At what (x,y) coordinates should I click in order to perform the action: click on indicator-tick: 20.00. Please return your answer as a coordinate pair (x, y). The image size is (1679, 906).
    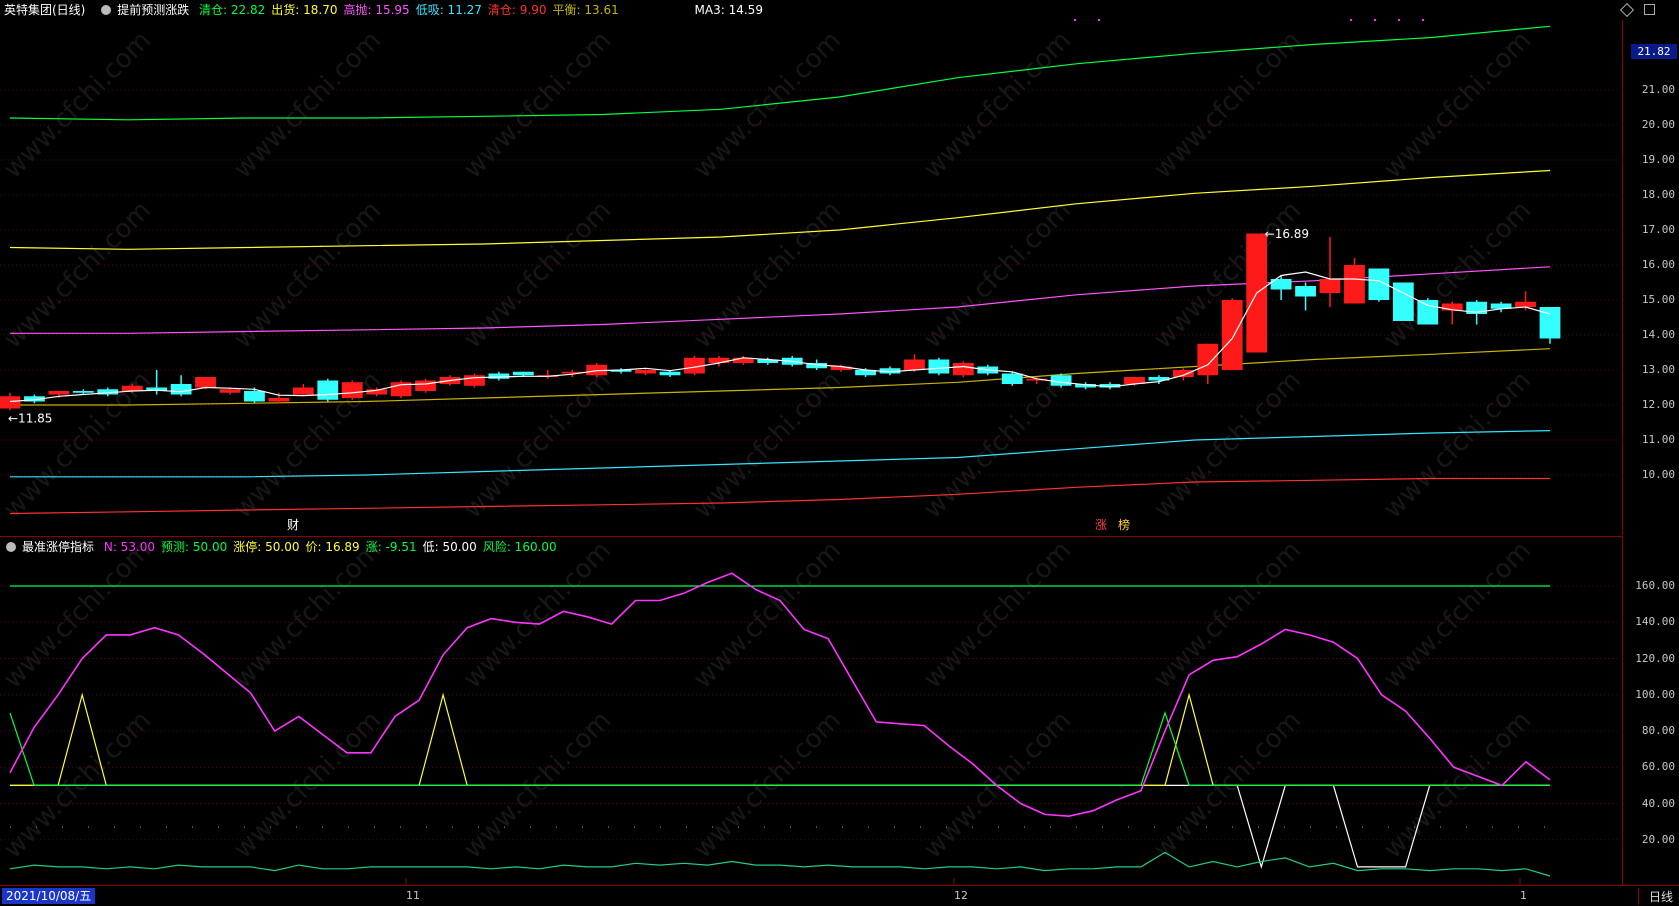
    Looking at the image, I should click on (1658, 839).